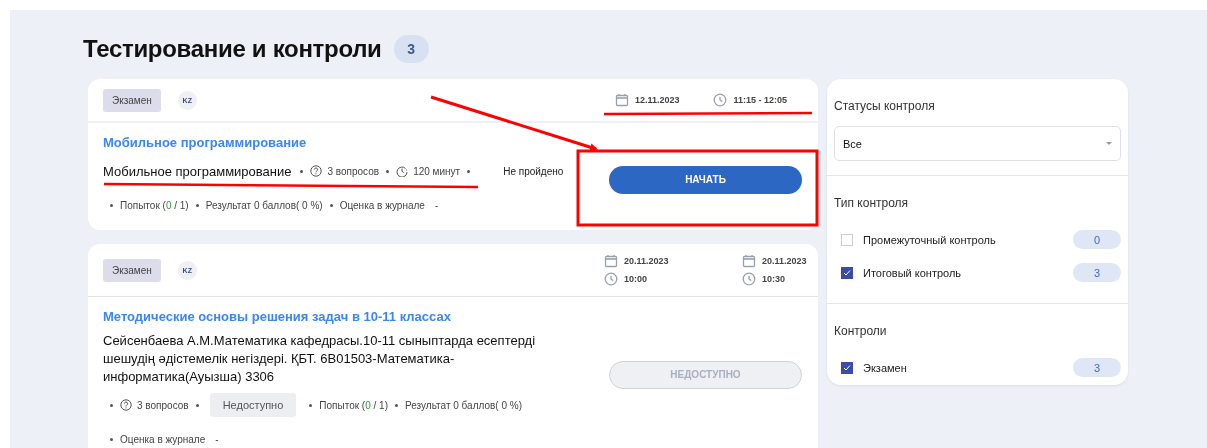 The image size is (1207, 448). What do you see at coordinates (705, 179) in the screenshot?
I see `start-button: НАЧАТЬ` at bounding box center [705, 179].